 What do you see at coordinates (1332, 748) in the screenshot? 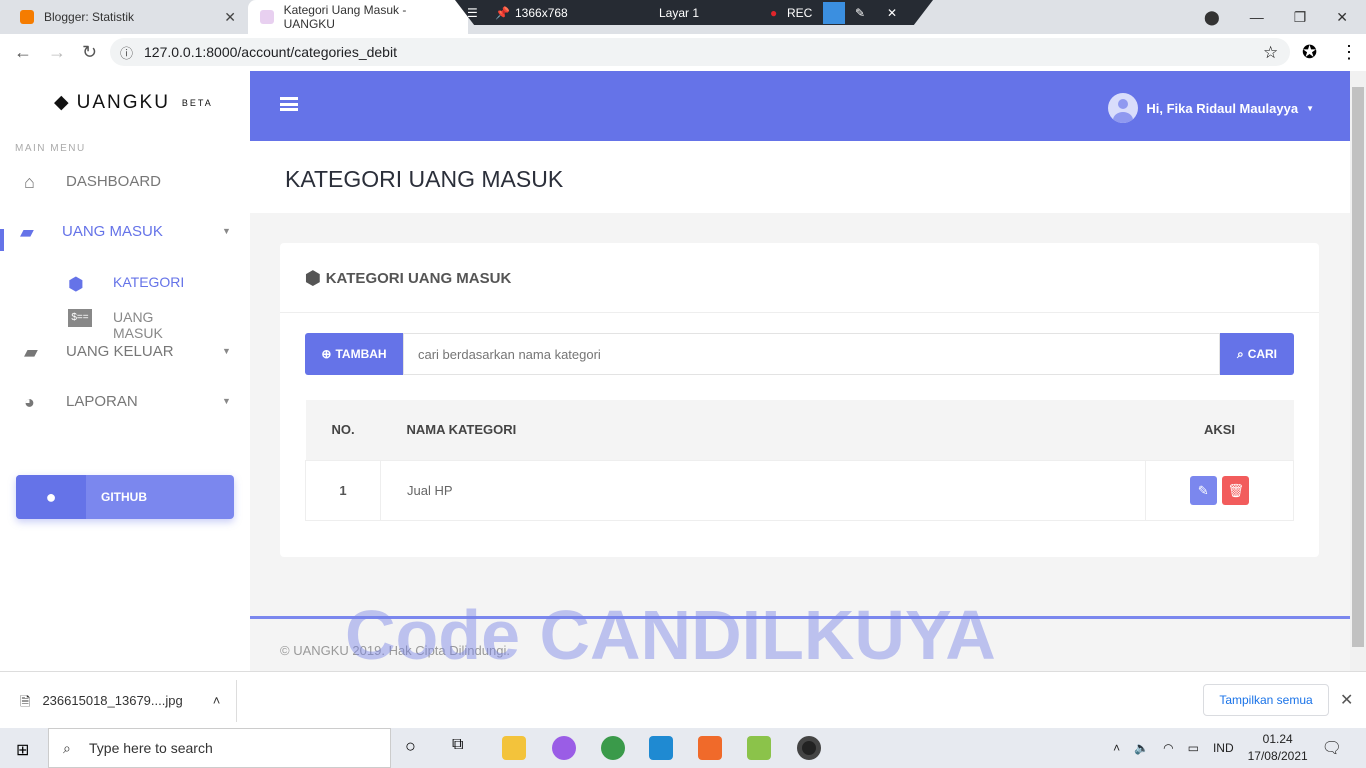
I see `notification-icon: 🗨` at bounding box center [1332, 748].